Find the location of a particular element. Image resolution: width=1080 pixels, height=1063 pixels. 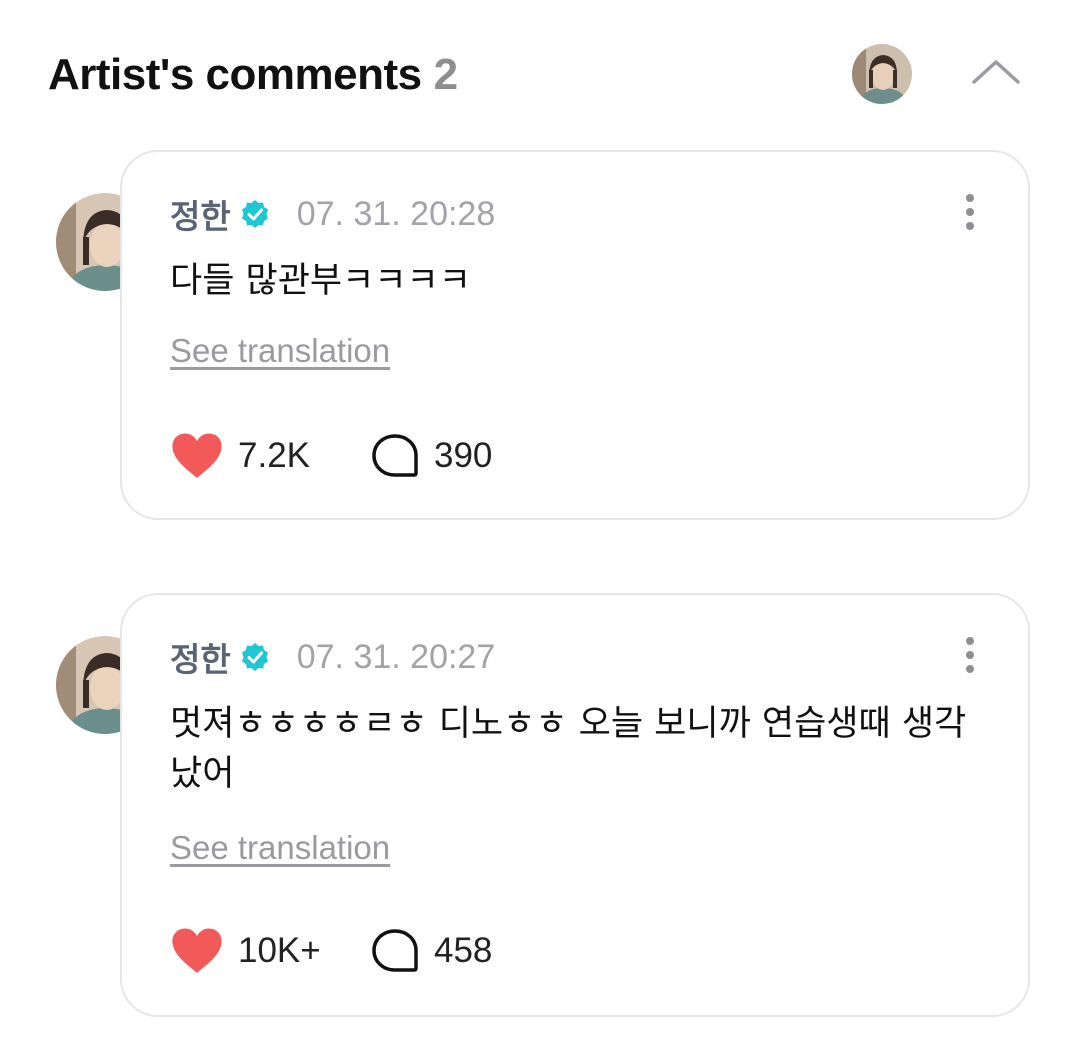

comment-body: 멋져ㅎㅎㅎㅎㄹㅎ 디노ㅎㅎ 오늘 보니까 연습생때 생각났어 is located at coordinates (568, 749).